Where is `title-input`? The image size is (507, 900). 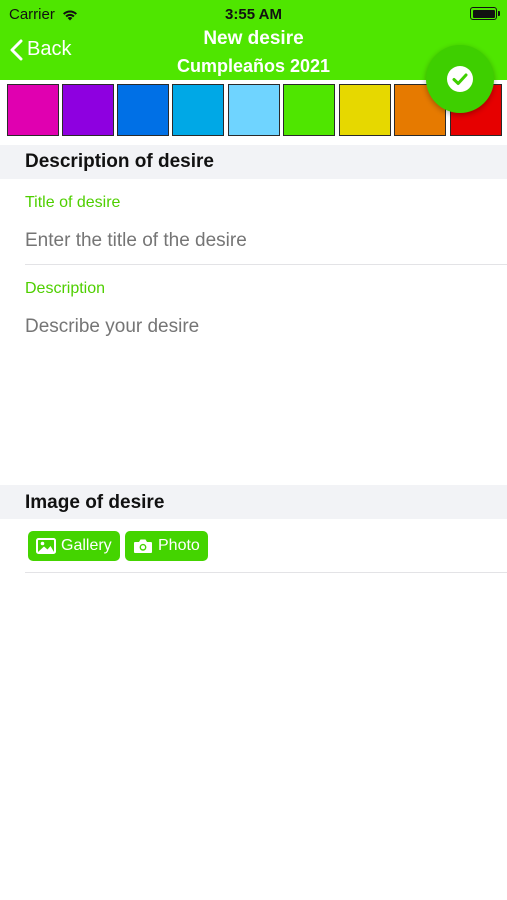
title-input is located at coordinates (260, 241).